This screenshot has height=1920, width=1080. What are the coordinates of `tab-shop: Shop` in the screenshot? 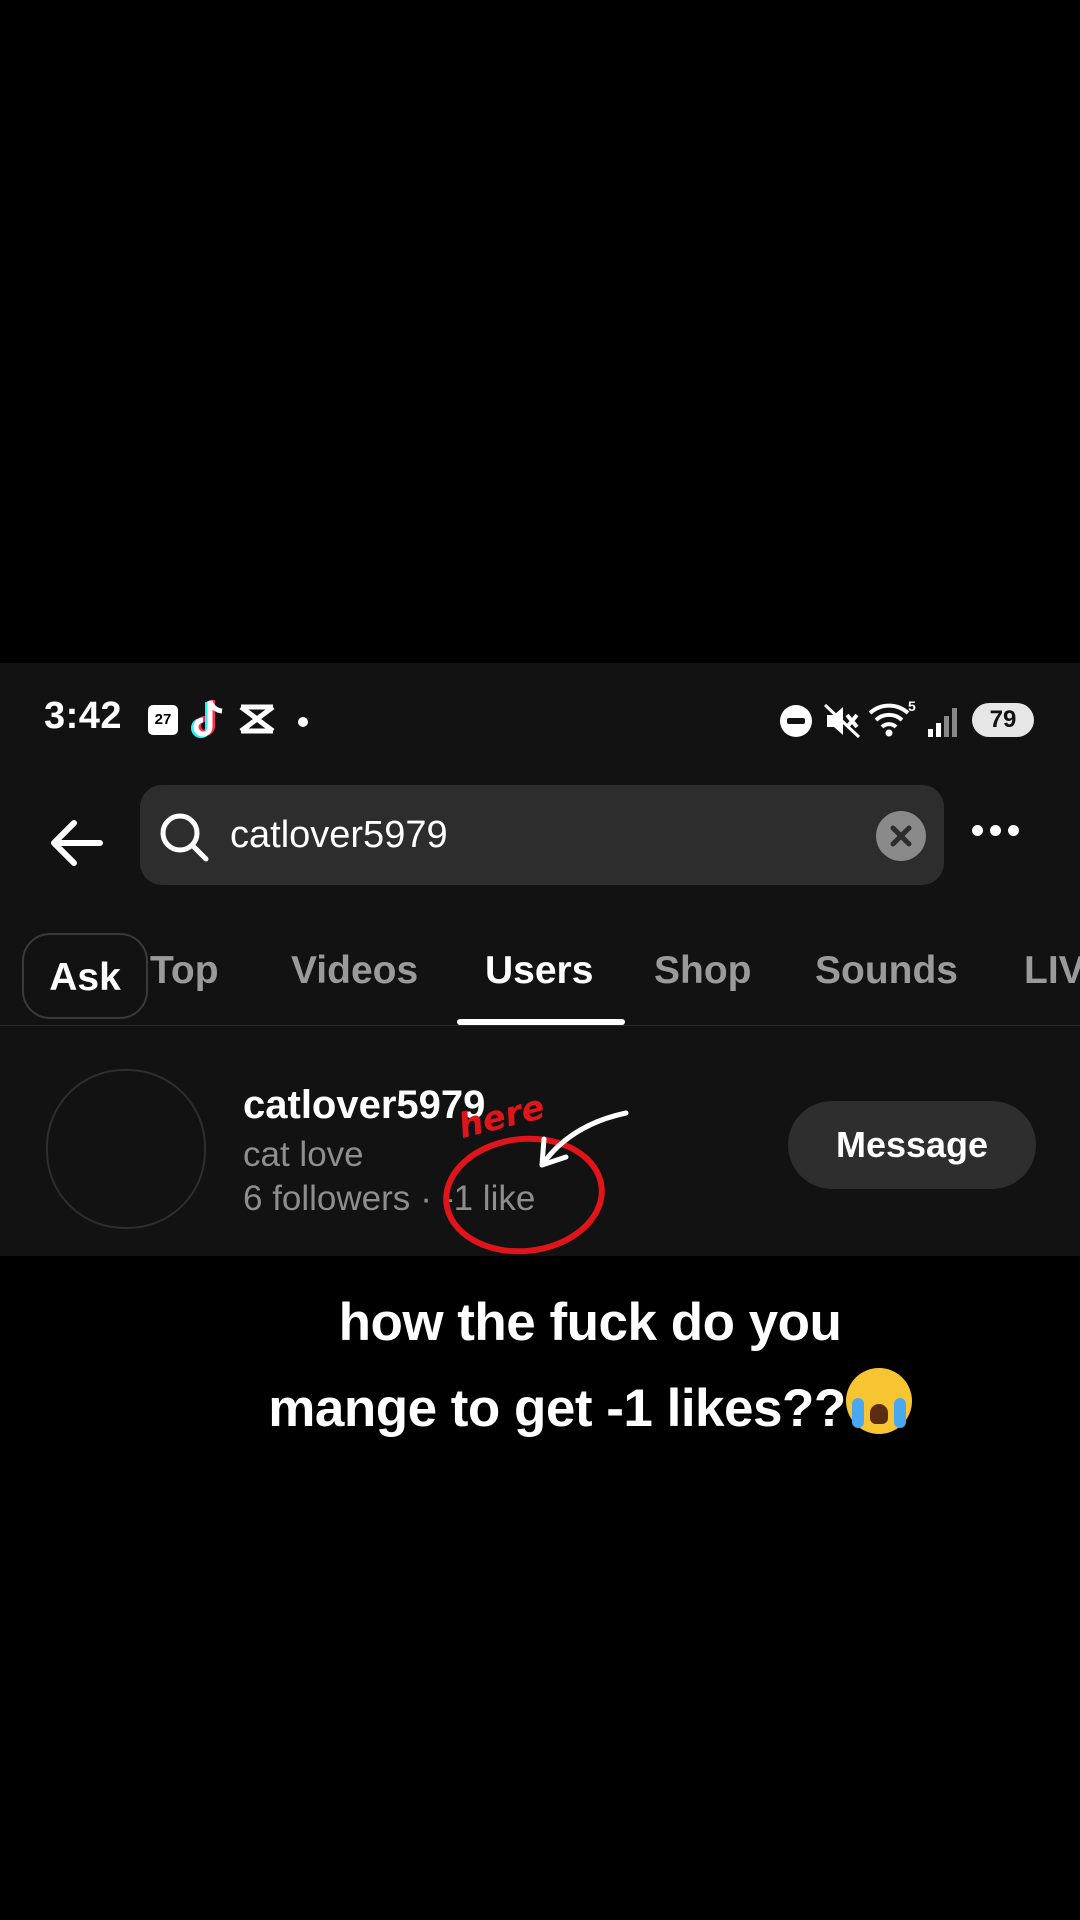 It's located at (702, 971).